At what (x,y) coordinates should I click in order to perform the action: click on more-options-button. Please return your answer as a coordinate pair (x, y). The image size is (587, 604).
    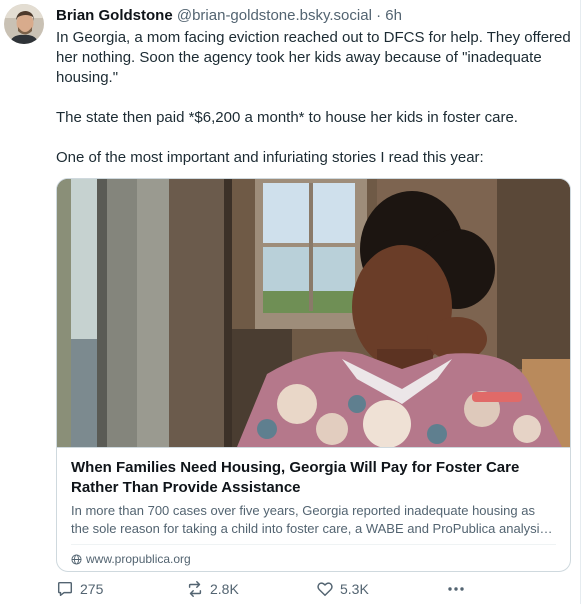
    Looking at the image, I should click on (456, 589).